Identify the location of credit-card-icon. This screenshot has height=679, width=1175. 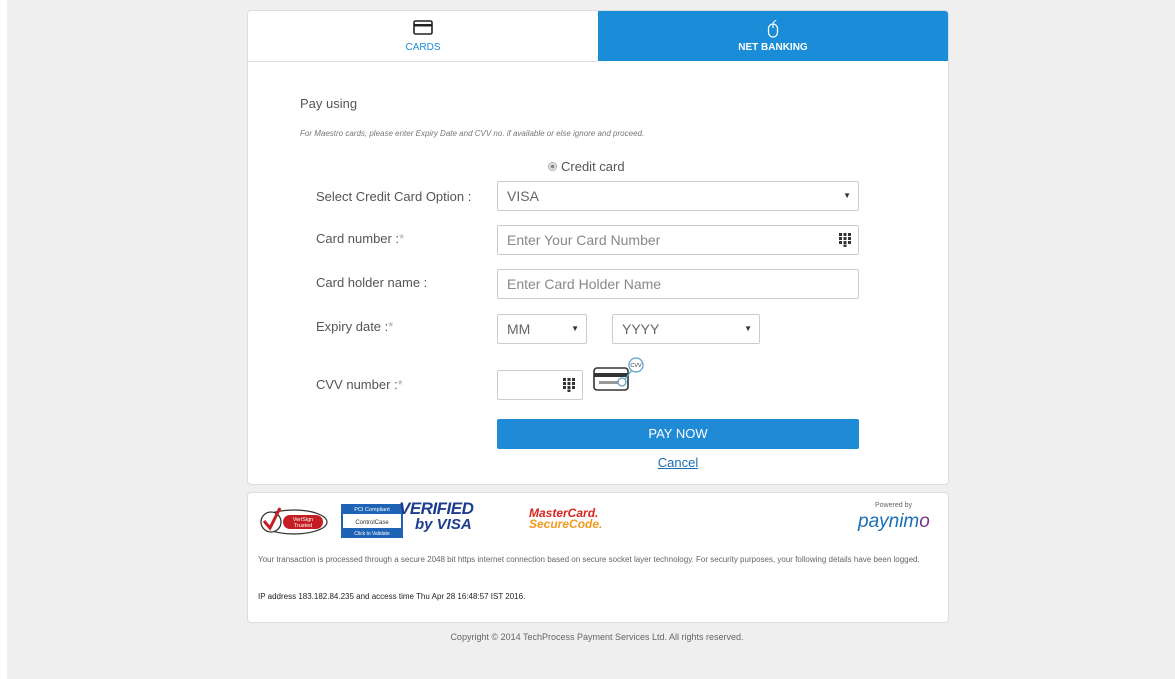
(423, 27).